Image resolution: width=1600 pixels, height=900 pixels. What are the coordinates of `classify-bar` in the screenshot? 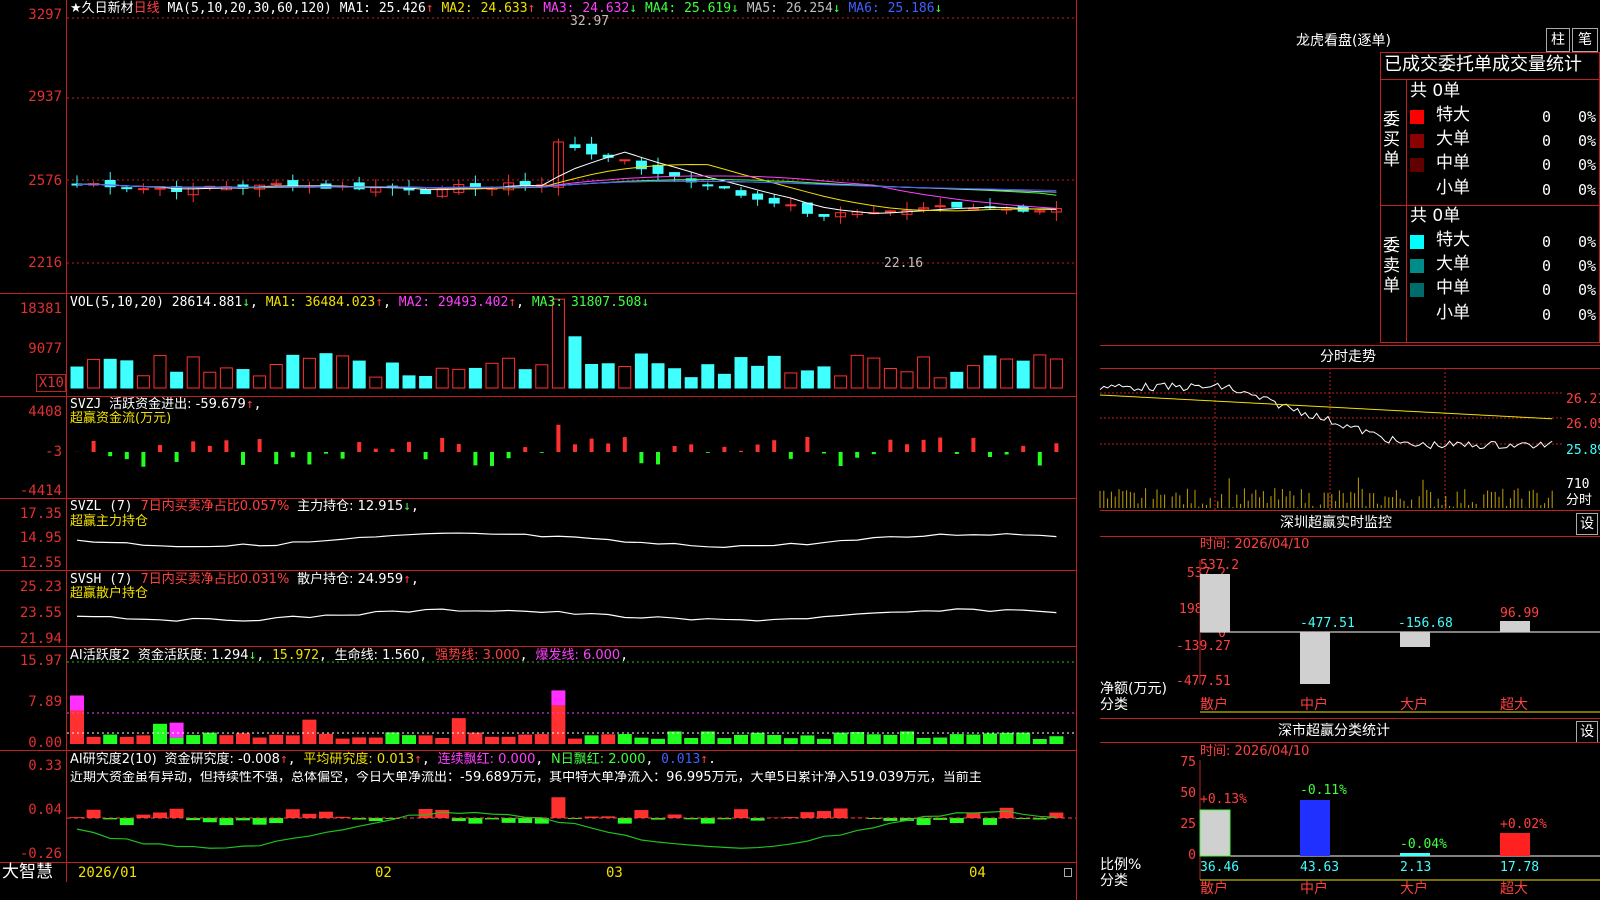 It's located at (1415, 854).